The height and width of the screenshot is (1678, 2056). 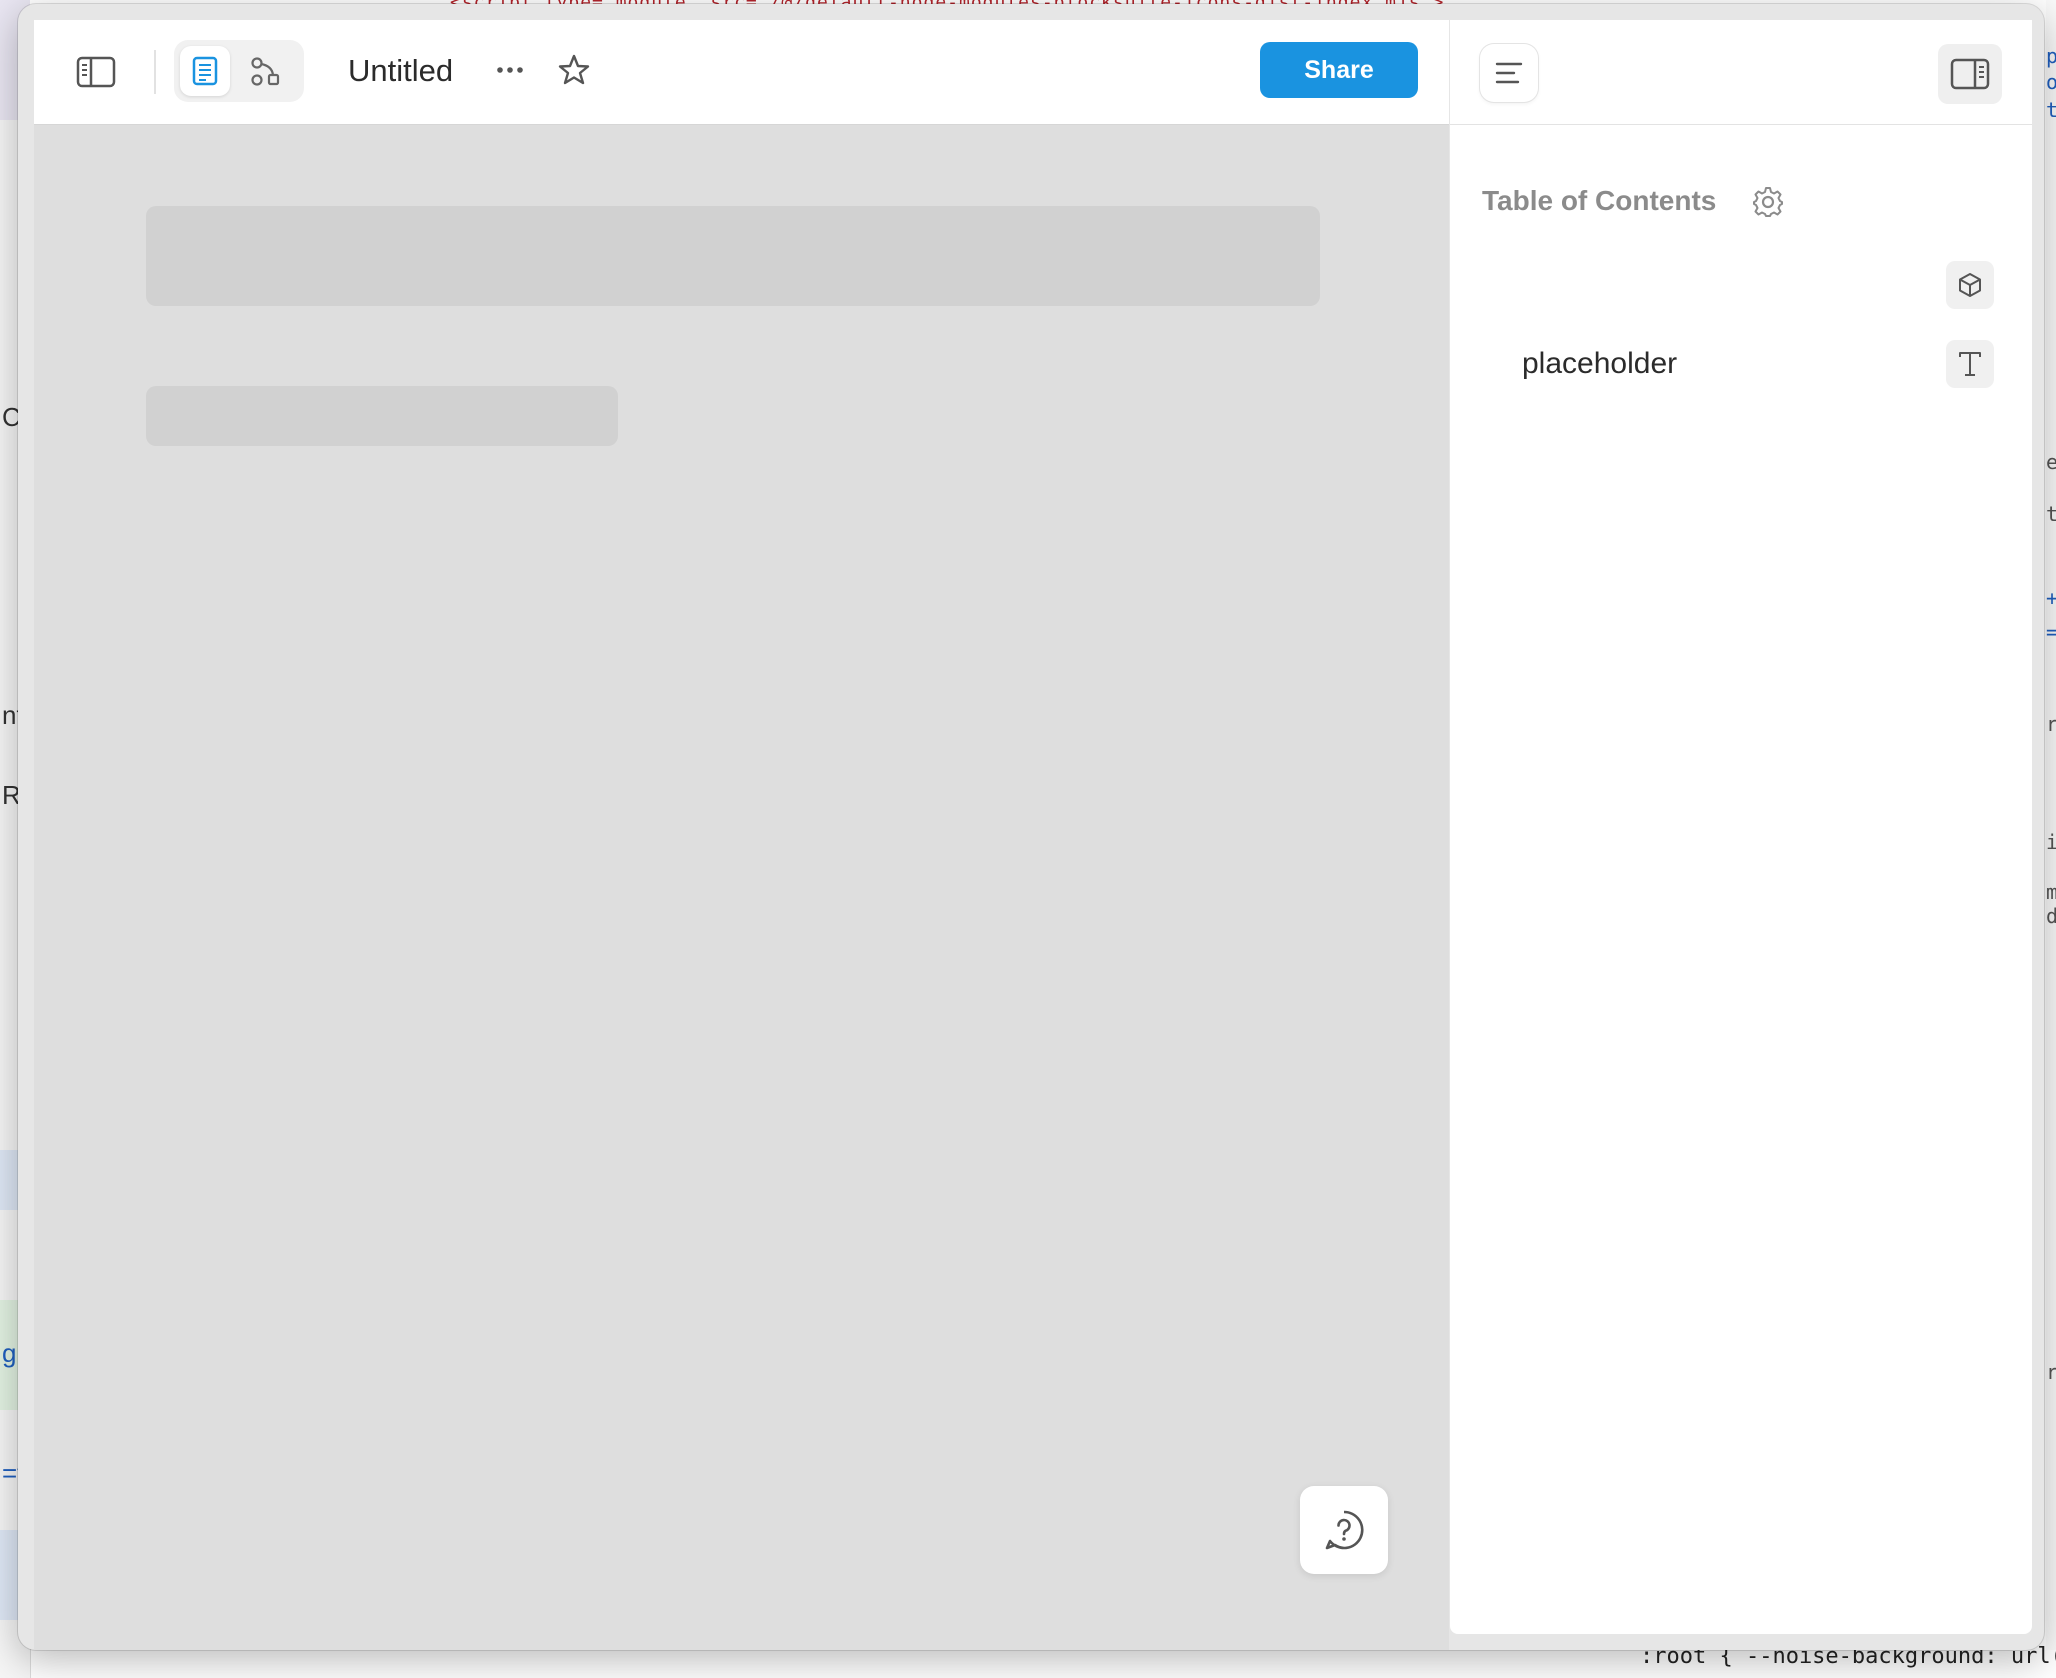 I want to click on page-icon, so click(x=205, y=71).